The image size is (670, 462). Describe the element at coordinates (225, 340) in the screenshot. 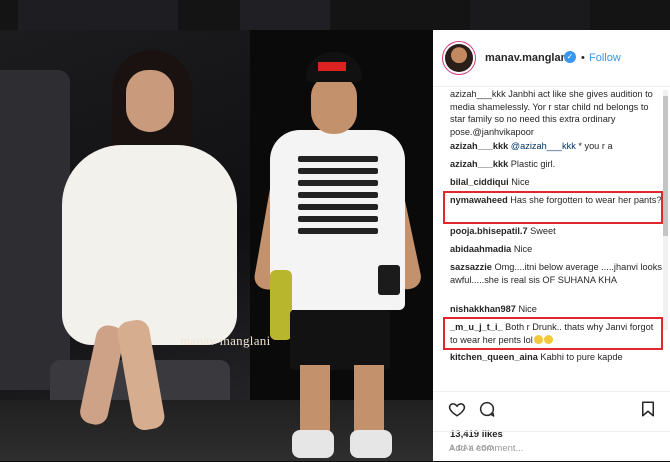

I see `photo-watermark: manav manglani` at that location.